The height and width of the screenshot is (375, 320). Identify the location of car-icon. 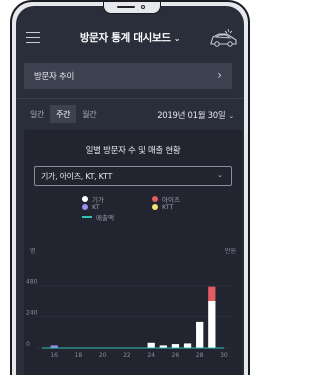
(223, 37).